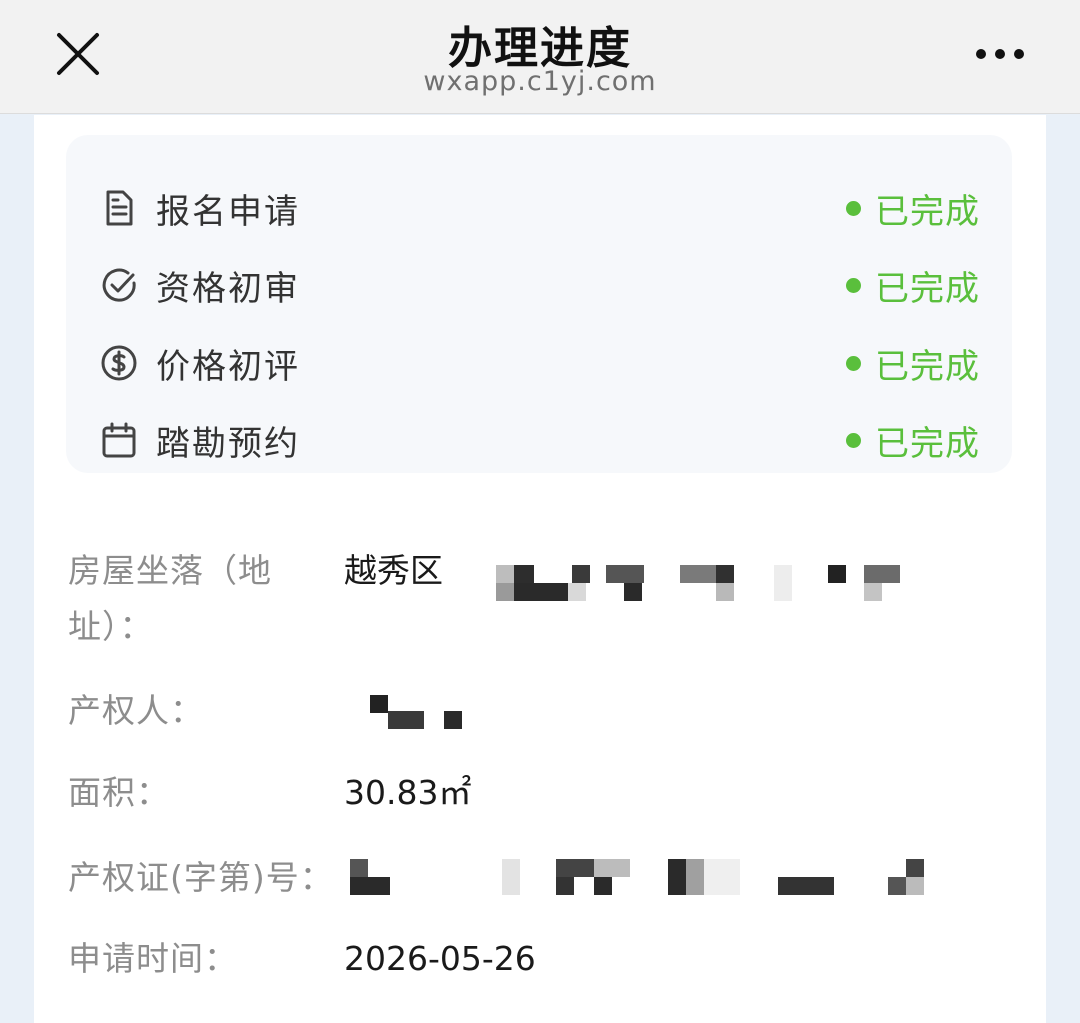 This screenshot has height=1023, width=1080. What do you see at coordinates (650, 879) in the screenshot?
I see `redacted-certificate-mosaic` at bounding box center [650, 879].